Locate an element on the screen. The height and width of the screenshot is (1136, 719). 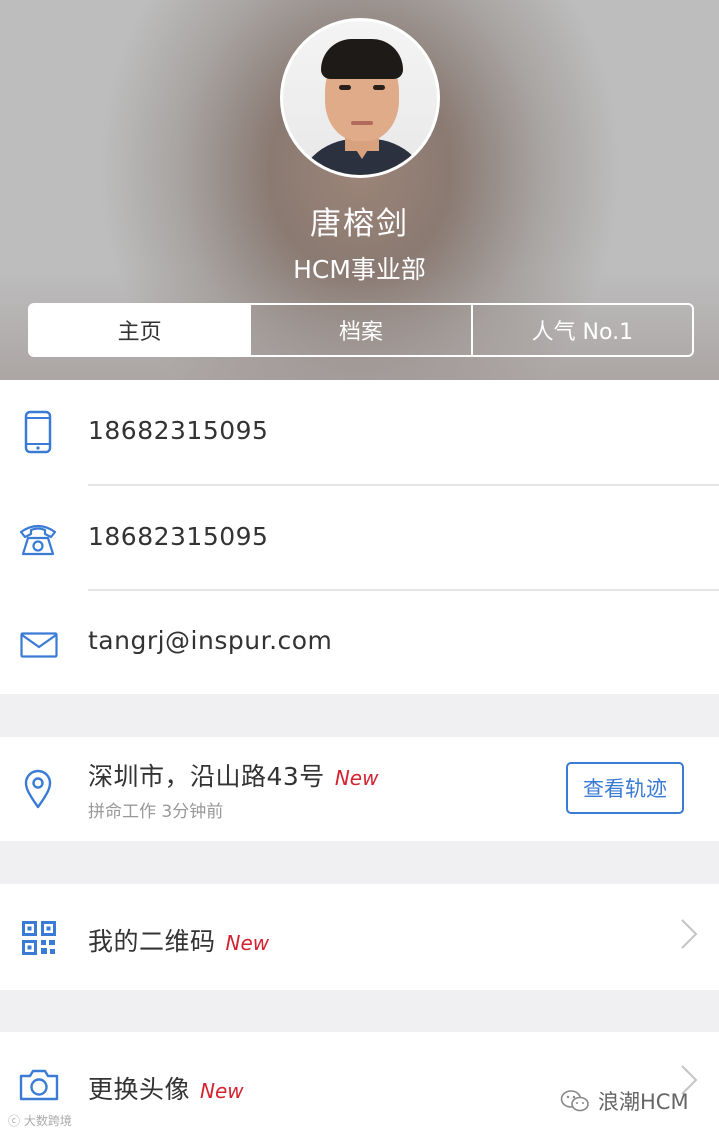
menu-item-change-avatar: 更换头像 New is located at coordinates (359, 1084).